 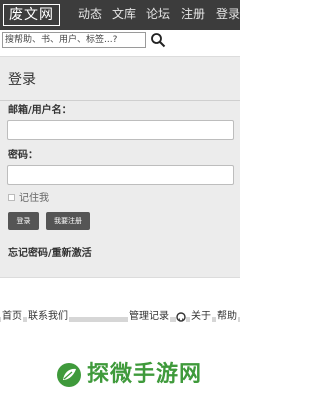 What do you see at coordinates (201, 317) in the screenshot?
I see `footer-about-link: 关于` at bounding box center [201, 317].